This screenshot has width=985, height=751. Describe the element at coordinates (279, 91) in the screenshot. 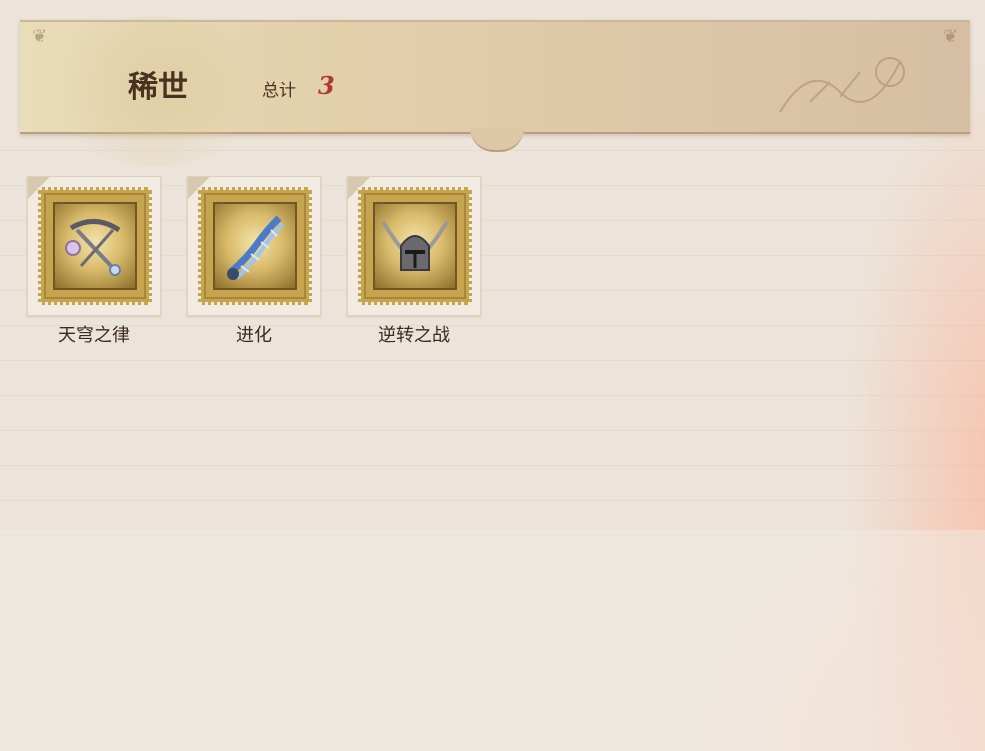

I see `total-label: 总计` at that location.